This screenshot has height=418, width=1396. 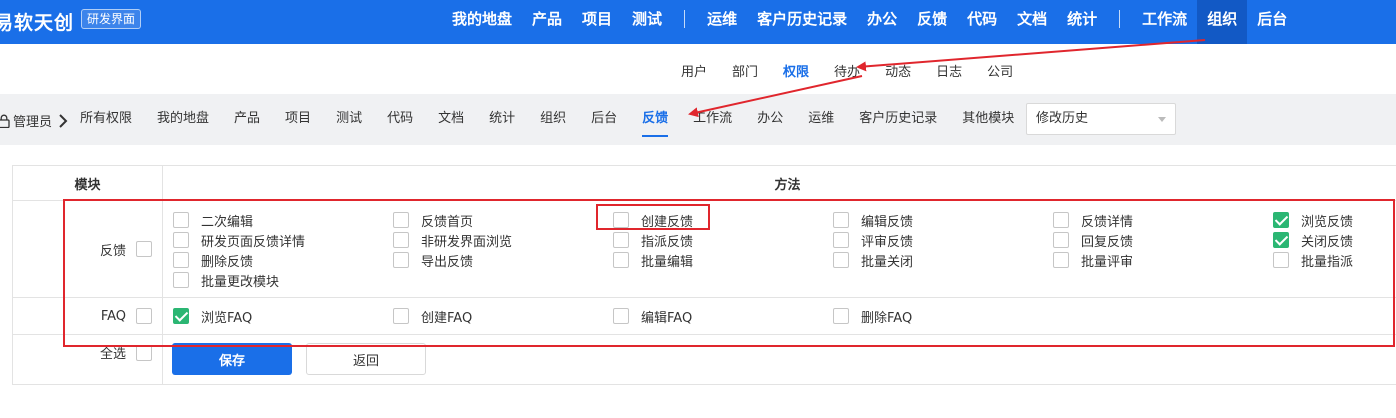 I want to click on module-tab-code: 代码, so click(x=400, y=119).